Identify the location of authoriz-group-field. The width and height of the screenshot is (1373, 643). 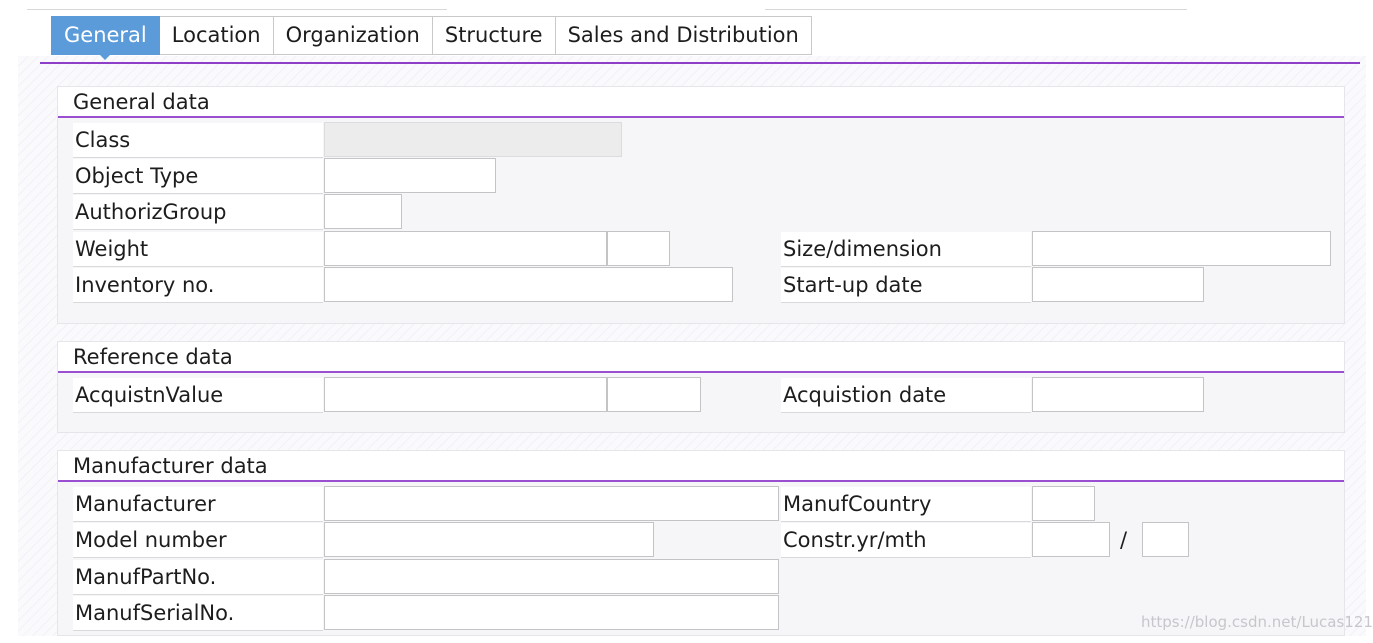
(363, 211).